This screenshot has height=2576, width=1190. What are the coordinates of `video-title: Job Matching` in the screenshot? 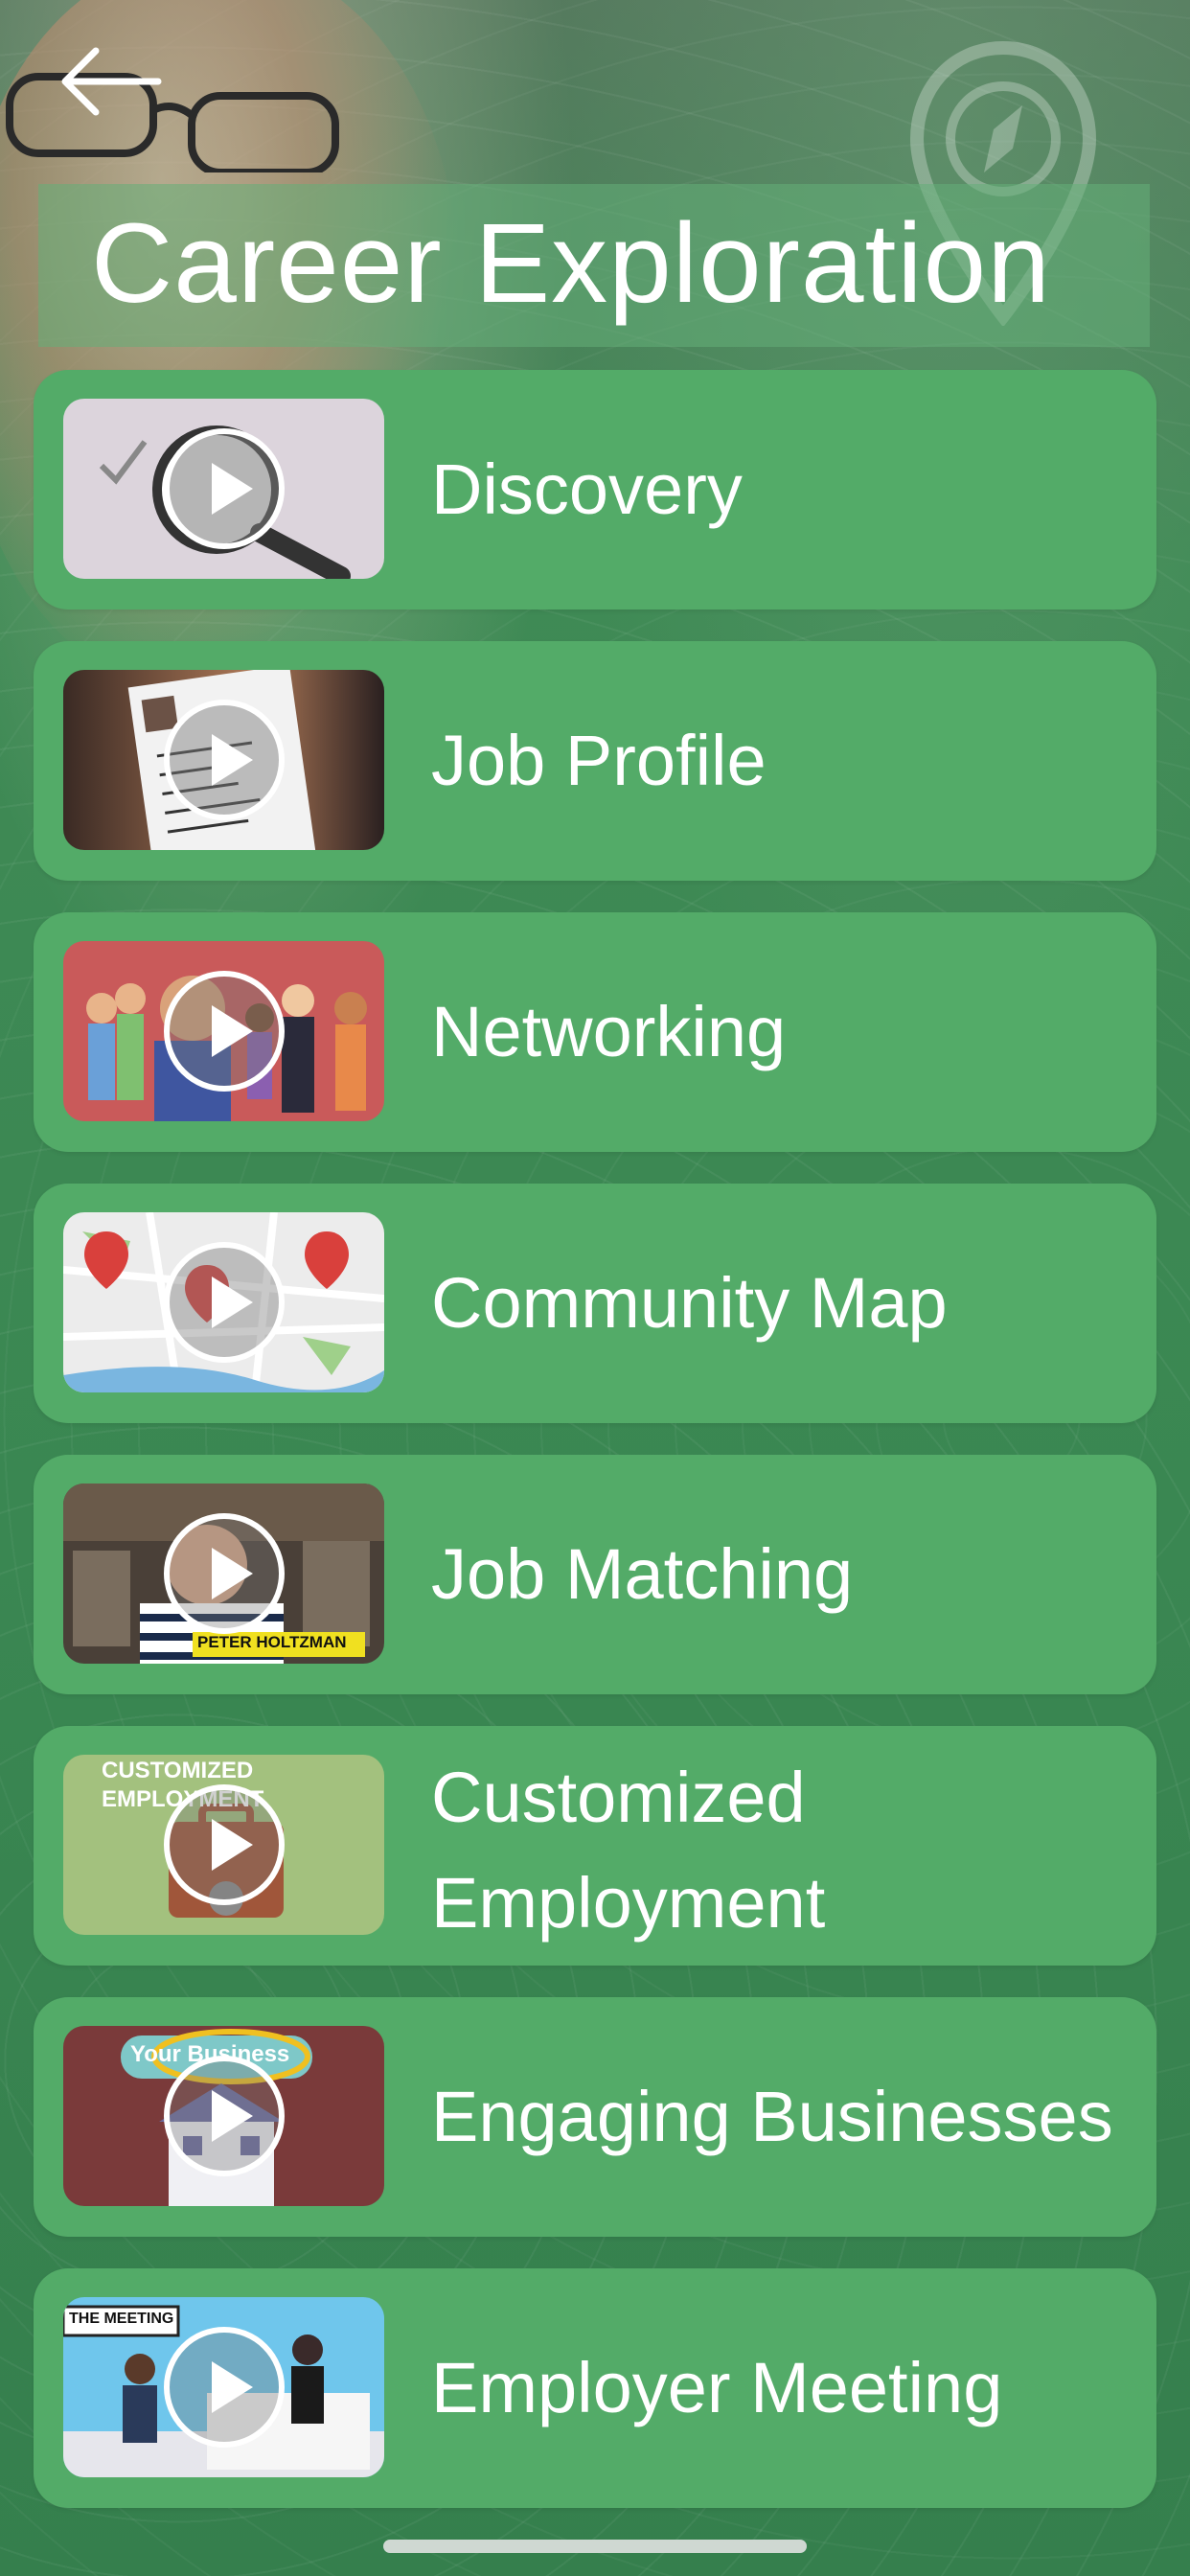 It's located at (642, 1574).